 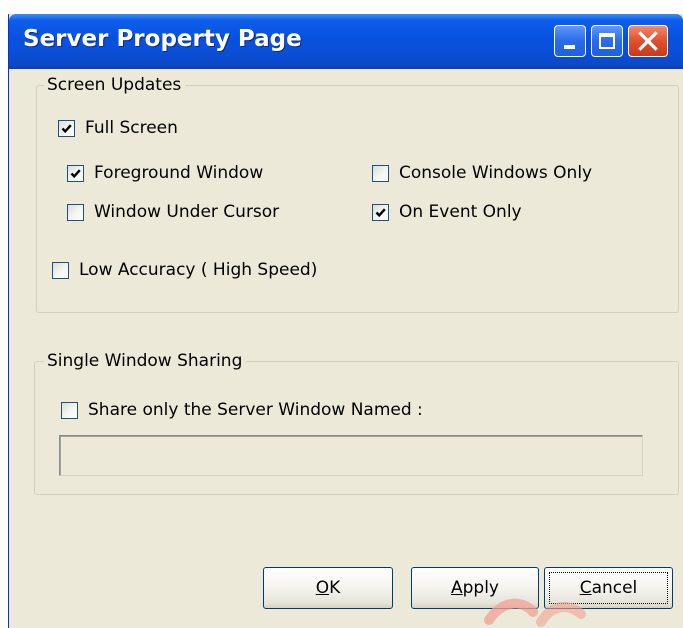 What do you see at coordinates (346, 41) in the screenshot?
I see `title-bar: Server Property Page` at bounding box center [346, 41].